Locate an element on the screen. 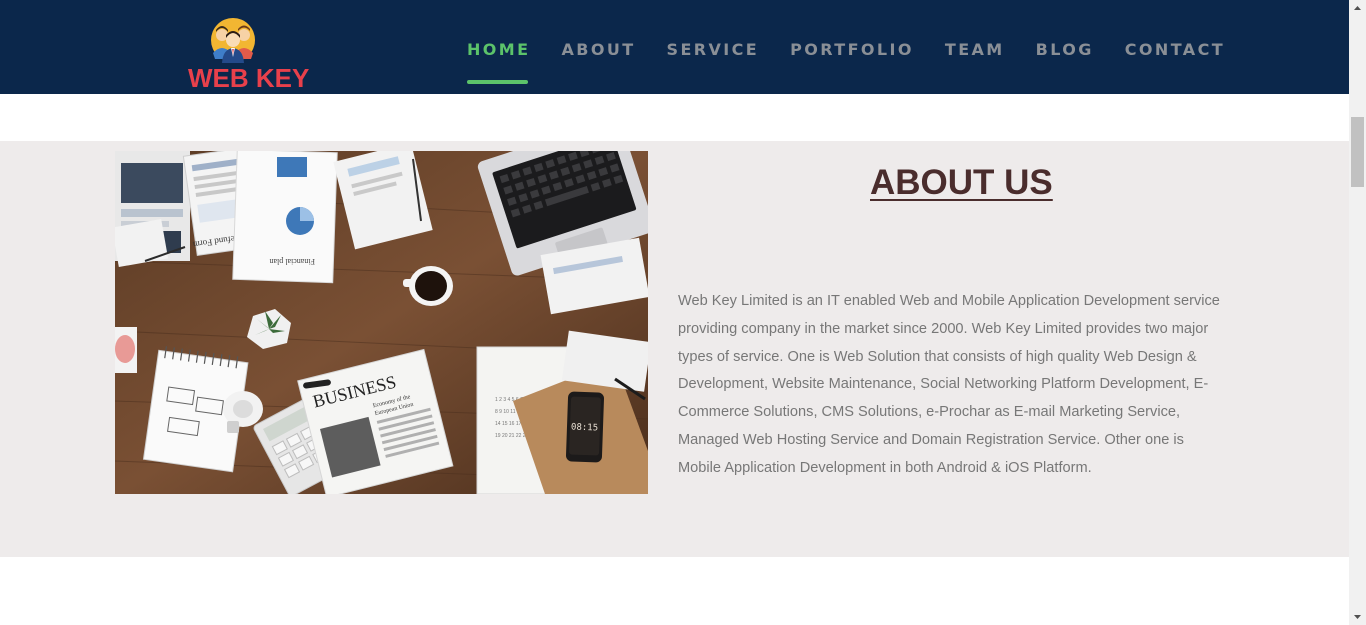 Image resolution: width=1366 pixels, height=625 pixels. nav-item-team: TEAM is located at coordinates (975, 47).